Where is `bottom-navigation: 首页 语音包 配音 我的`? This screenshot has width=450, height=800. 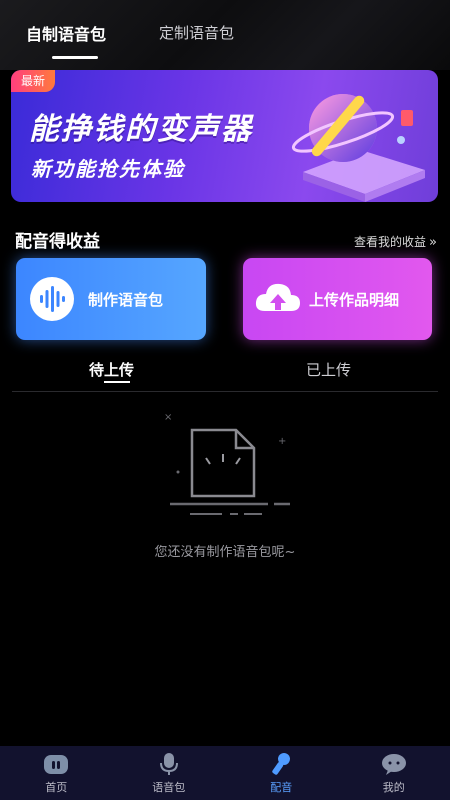
bottom-navigation: 首页 语音包 配音 我的 is located at coordinates (225, 773).